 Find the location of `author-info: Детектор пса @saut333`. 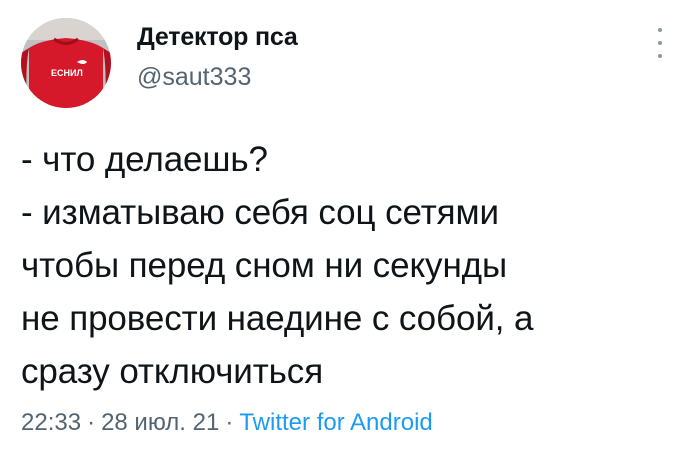

author-info: Детектор пса @saut333 is located at coordinates (217, 57).